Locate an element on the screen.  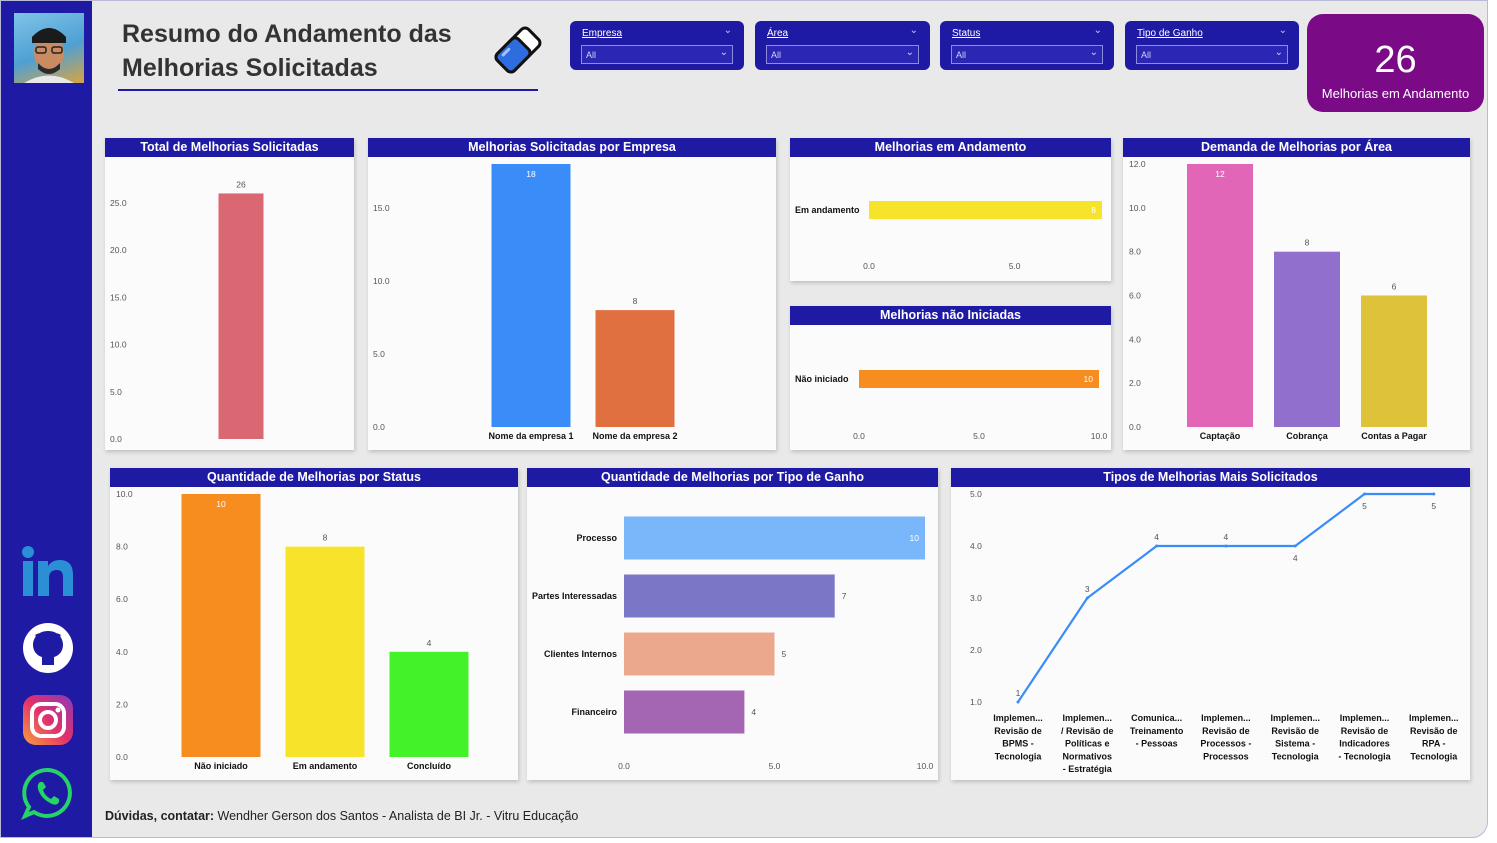
chart-andamento: 0.0 5.0 Em andamento 8 is located at coordinates (948, 236).